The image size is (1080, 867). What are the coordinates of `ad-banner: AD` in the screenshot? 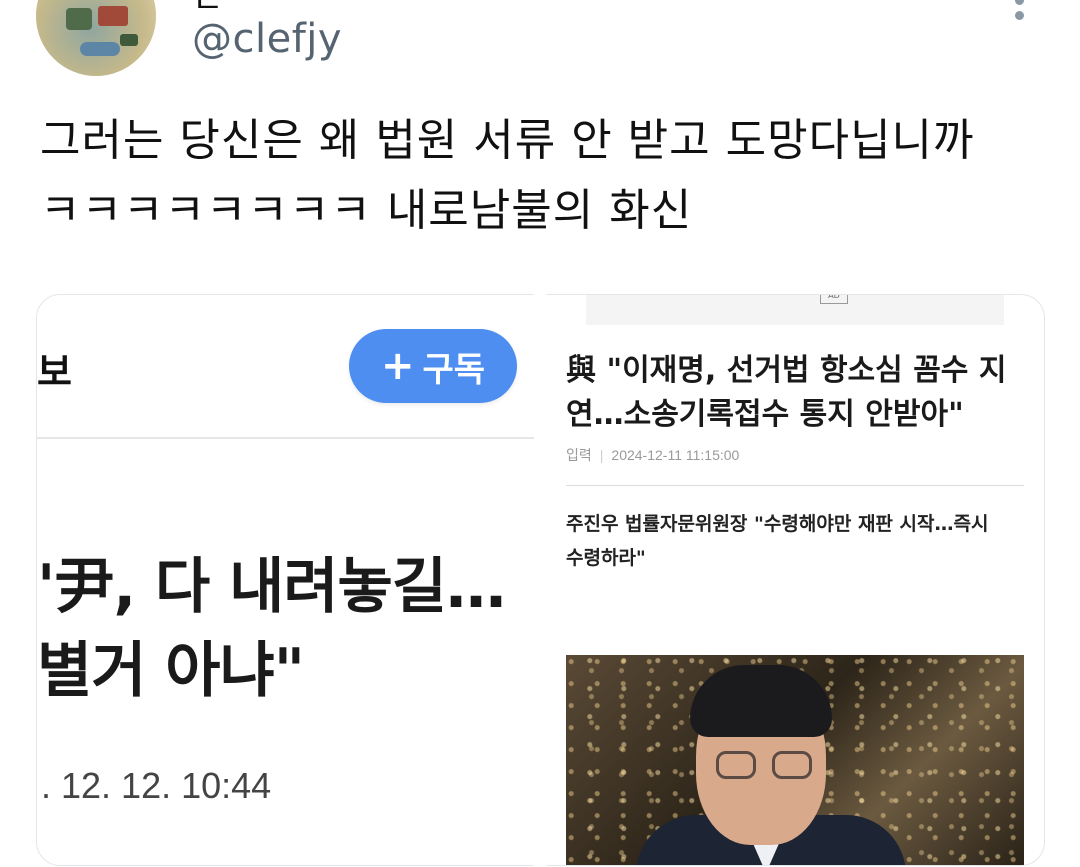 It's located at (795, 310).